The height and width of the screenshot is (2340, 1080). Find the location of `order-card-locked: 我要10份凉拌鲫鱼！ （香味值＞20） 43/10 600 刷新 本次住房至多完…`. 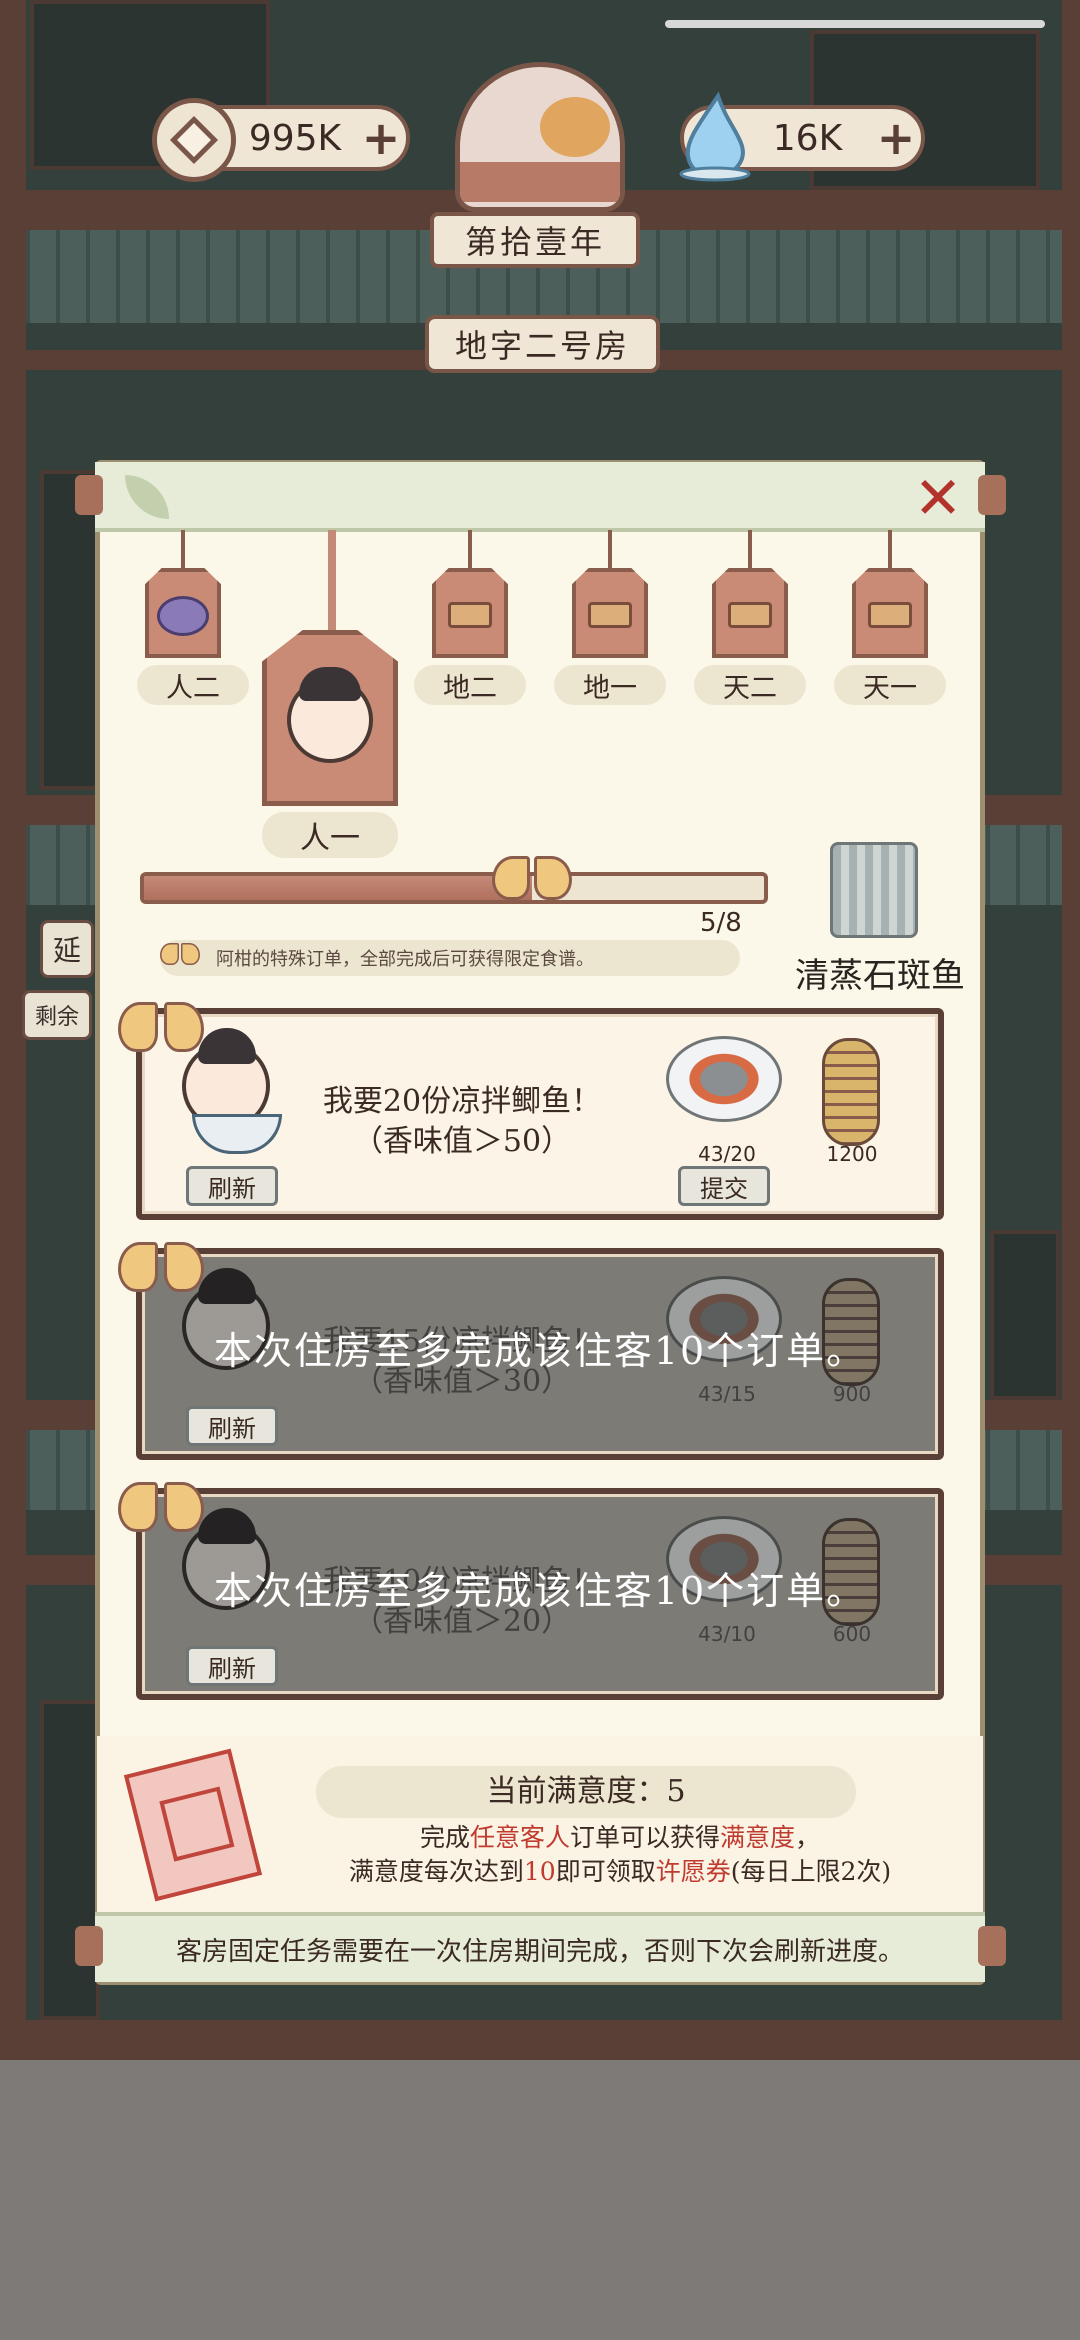

order-card-locked: 我要10份凉拌鲫鱼！ （香味值＞20） 43/10 600 刷新 本次住房至多完… is located at coordinates (540, 1594).